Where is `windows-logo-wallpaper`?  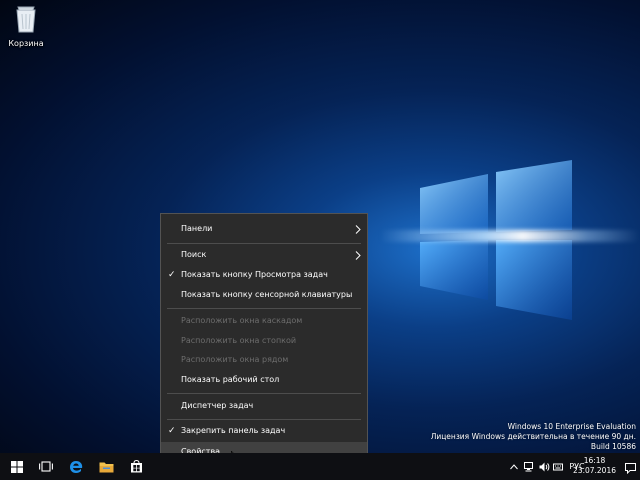
windows-logo-wallpaper is located at coordinates (496, 240).